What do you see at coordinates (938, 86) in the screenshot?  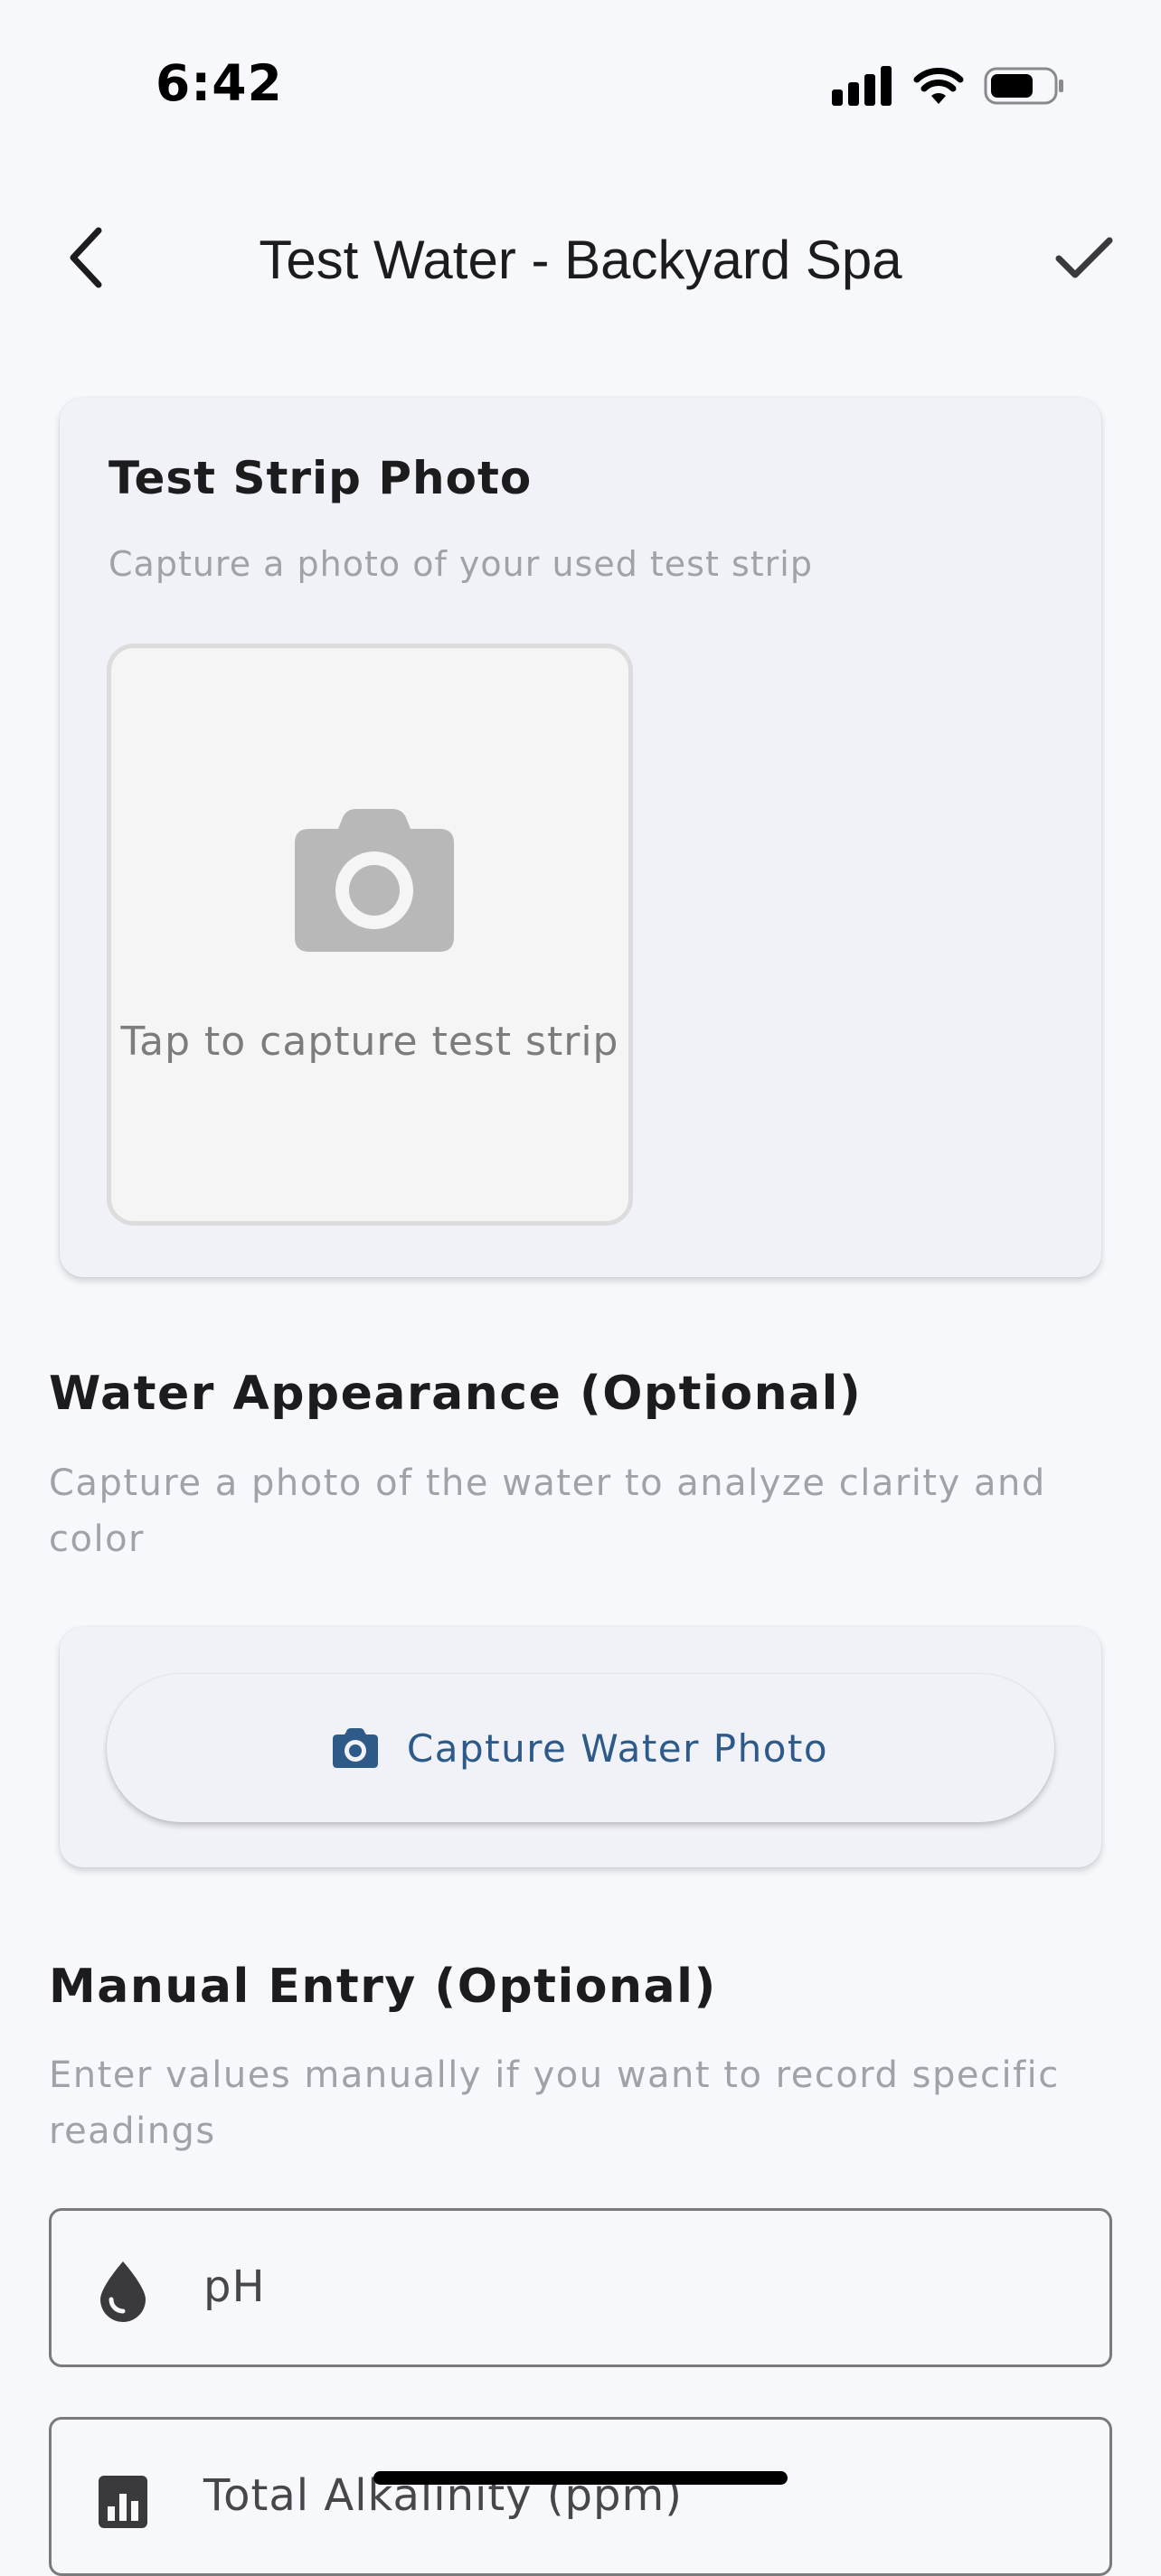 I see `wifi-icon` at bounding box center [938, 86].